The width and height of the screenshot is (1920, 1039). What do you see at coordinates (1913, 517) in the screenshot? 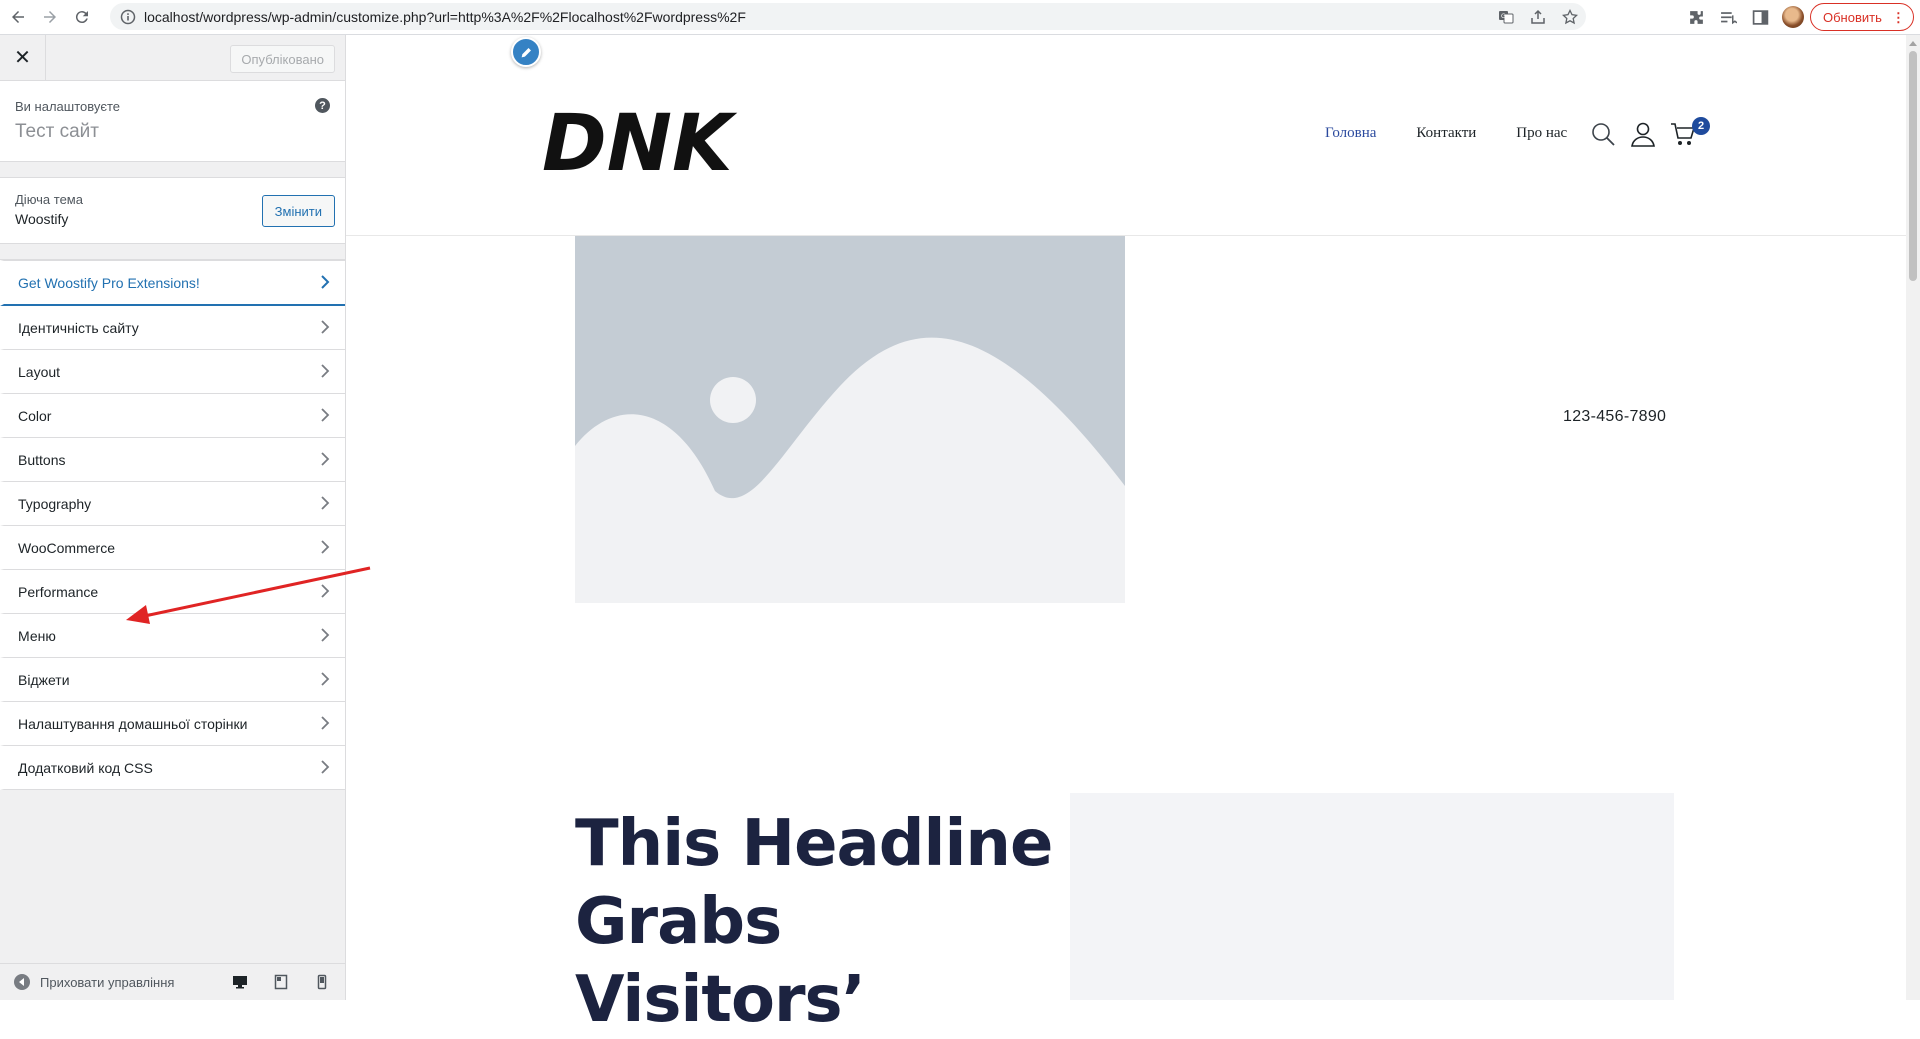
I see `preview-scrollbar` at bounding box center [1913, 517].